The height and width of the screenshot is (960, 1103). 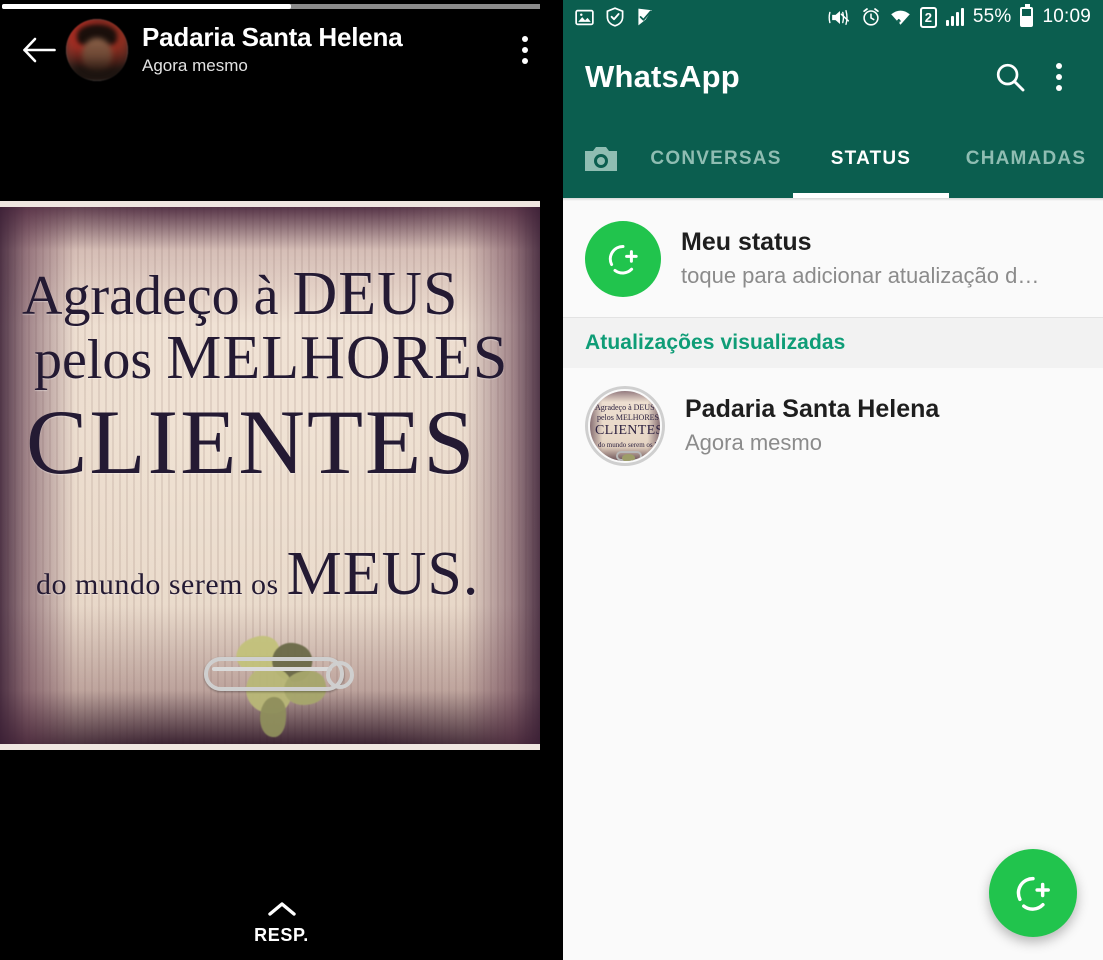 I want to click on toolbar-more-vertical-icon, so click(x=1059, y=77).